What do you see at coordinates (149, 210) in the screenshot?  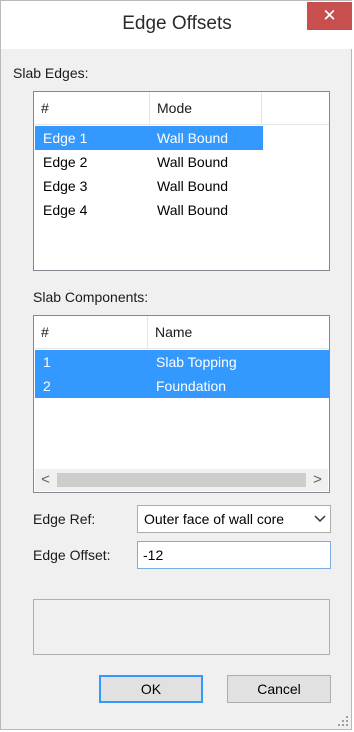 I see `list-item-edge-4: Edge 4 Wall Bound` at bounding box center [149, 210].